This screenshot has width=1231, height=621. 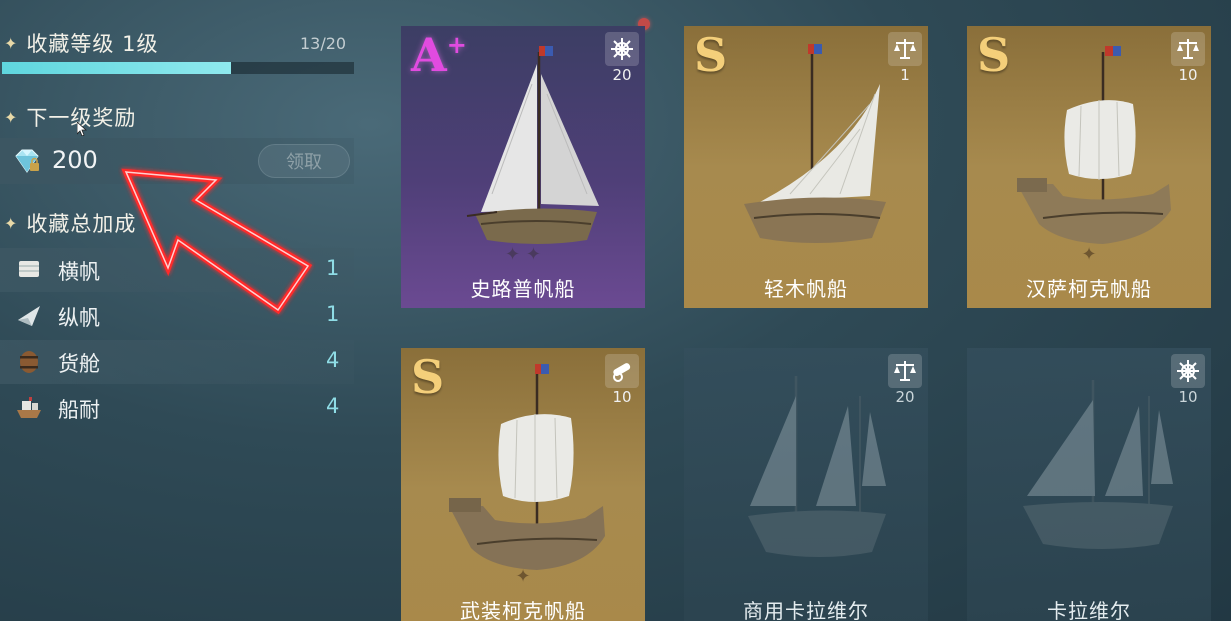 I want to click on ship-name: 卡拉维尔, so click(x=1089, y=610).